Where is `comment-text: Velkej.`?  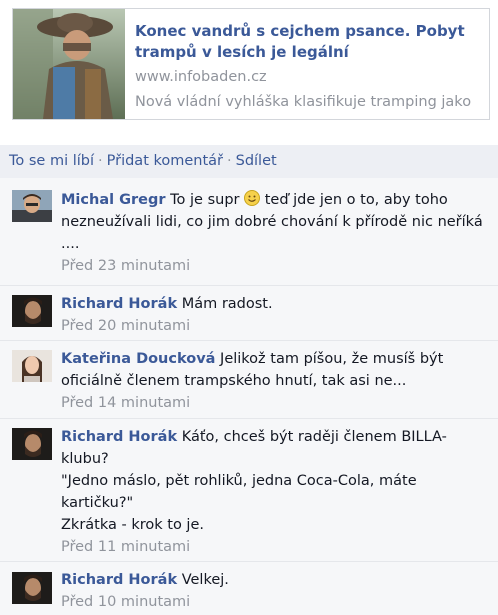 comment-text: Velkej. is located at coordinates (205, 580).